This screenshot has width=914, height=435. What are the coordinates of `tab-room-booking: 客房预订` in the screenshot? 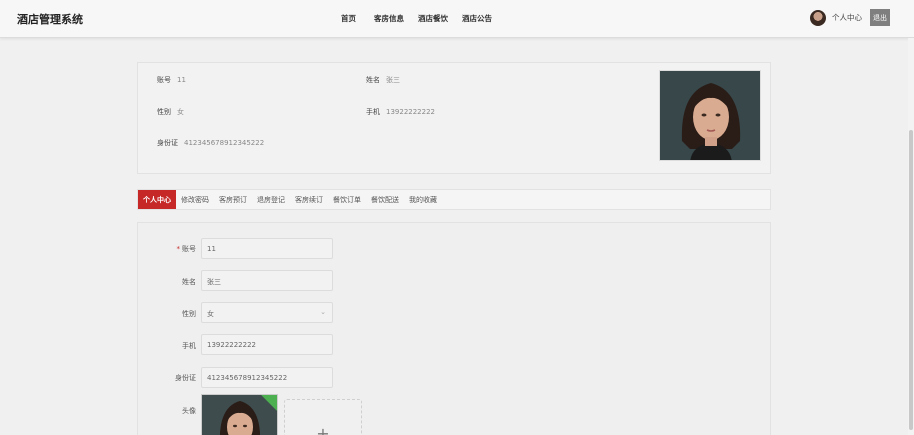 It's located at (233, 199).